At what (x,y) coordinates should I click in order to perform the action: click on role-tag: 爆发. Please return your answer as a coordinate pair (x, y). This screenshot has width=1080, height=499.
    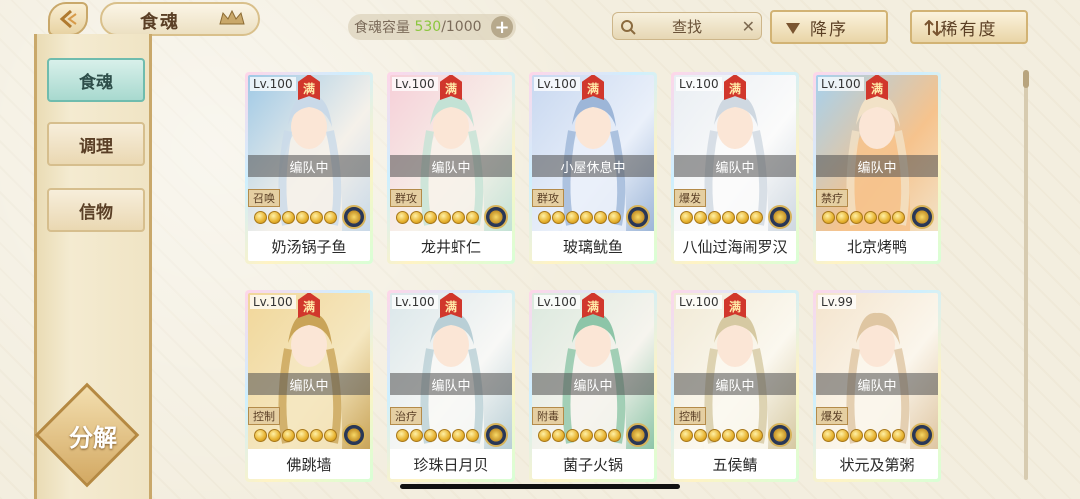
    Looking at the image, I should click on (832, 416).